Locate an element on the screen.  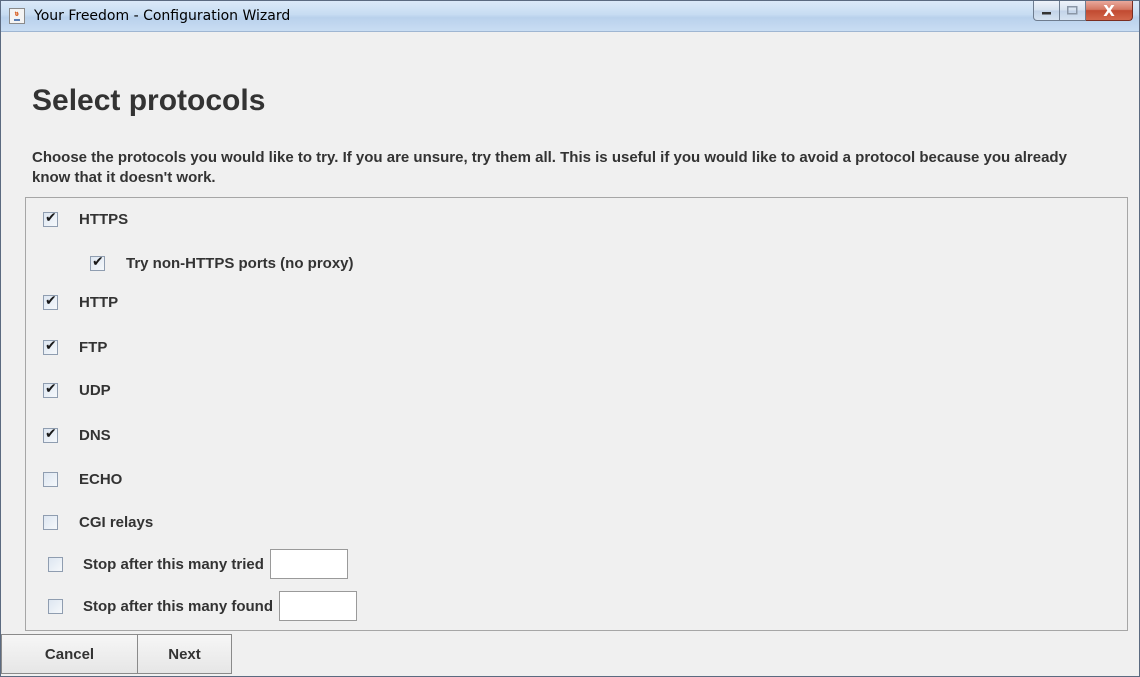
ftp-label: FTP is located at coordinates (93, 347).